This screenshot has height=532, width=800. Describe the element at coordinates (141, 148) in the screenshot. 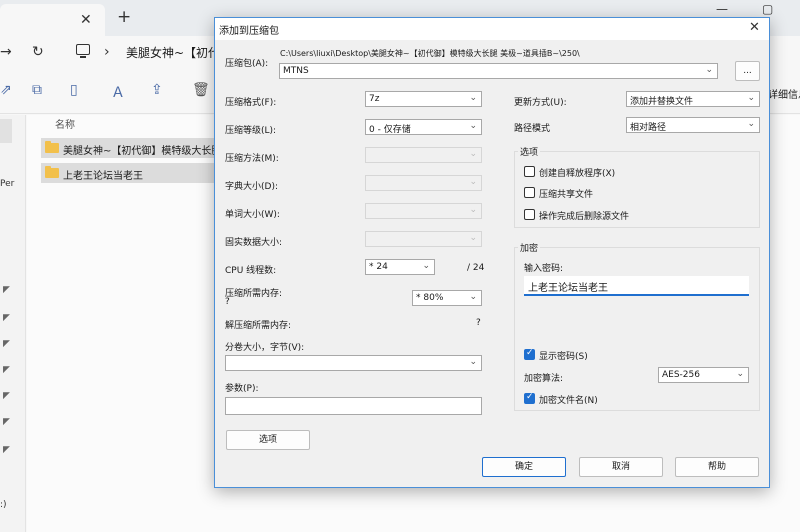

I see `file-row: 美腿女神~【初代御】模特级大长腿` at that location.